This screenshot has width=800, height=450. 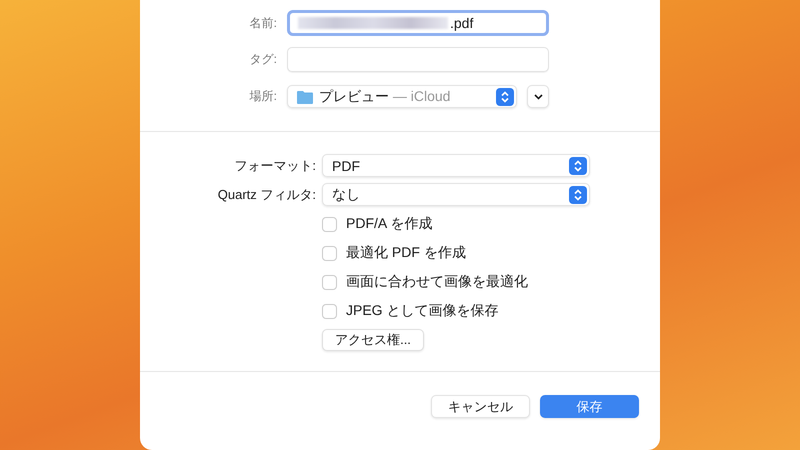 What do you see at coordinates (266, 195) in the screenshot?
I see `field-label: Quartz フィルタ:` at bounding box center [266, 195].